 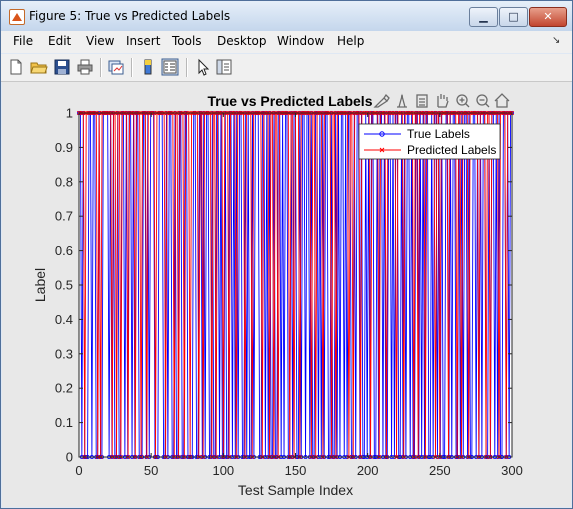 I want to click on brush-icon-shape, so click(x=381, y=100).